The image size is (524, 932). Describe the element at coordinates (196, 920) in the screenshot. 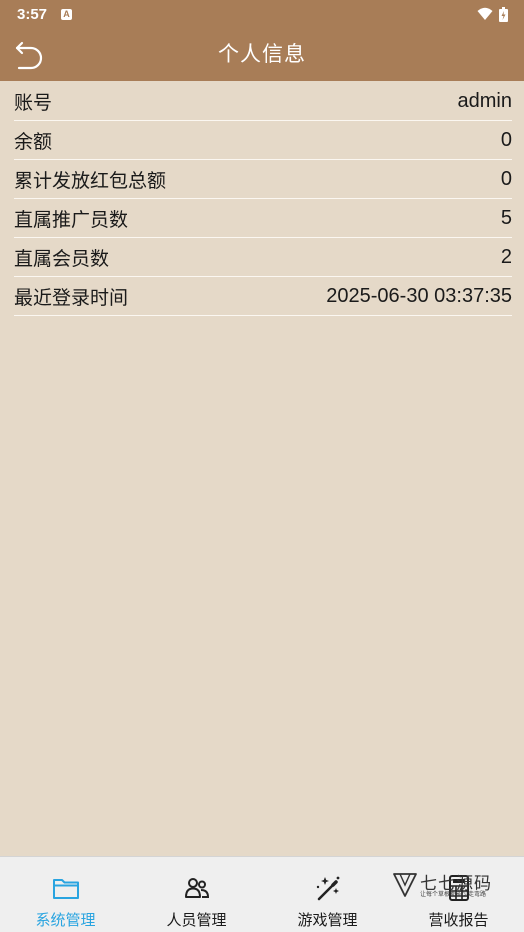

I see `tab-label: 人员管理` at that location.